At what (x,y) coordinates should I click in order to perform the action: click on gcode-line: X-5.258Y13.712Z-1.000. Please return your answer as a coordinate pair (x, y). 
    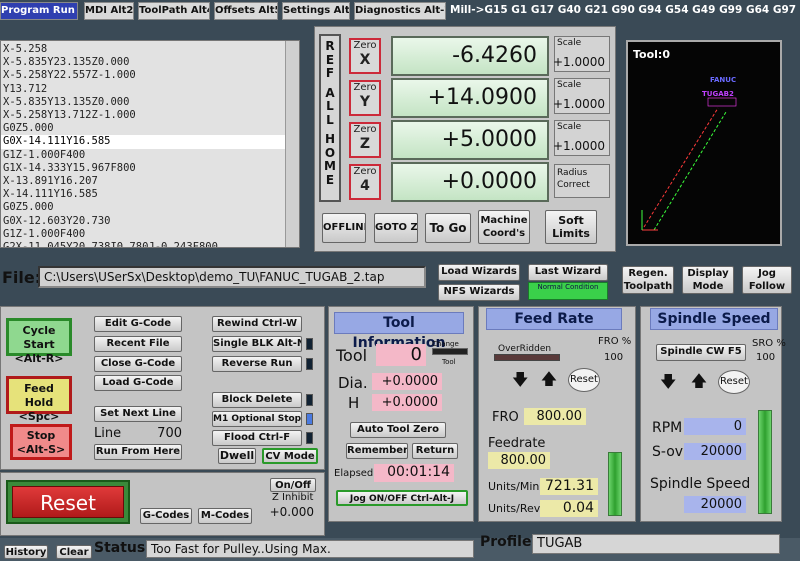
    Looking at the image, I should click on (143, 115).